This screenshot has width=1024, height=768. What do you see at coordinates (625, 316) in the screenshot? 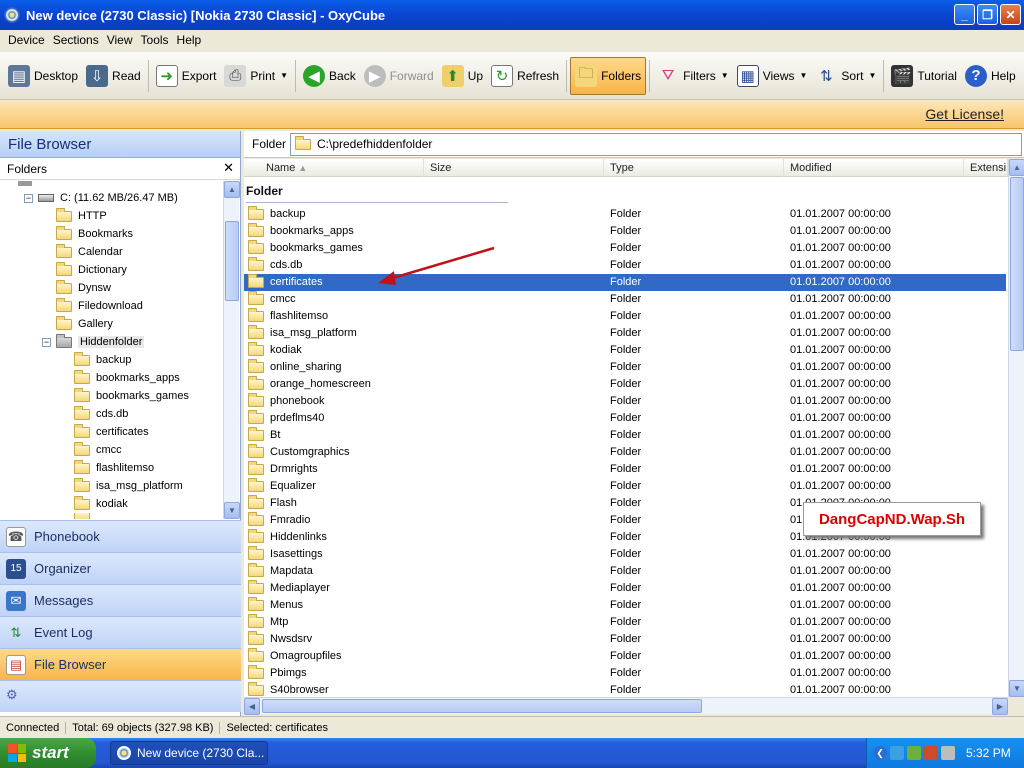
I see `file-row: flashlitemso Folder 01.01.2007 00:00:00` at bounding box center [625, 316].